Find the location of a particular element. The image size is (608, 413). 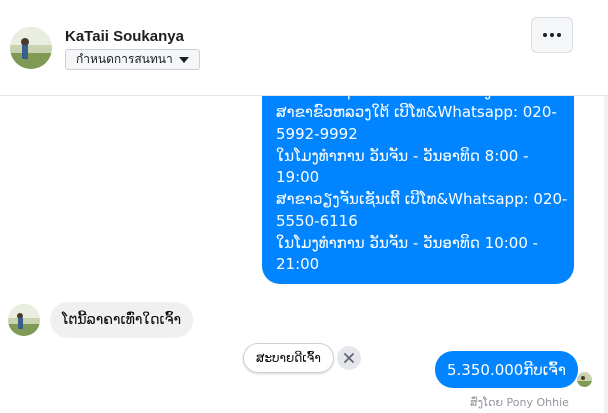

outgoing-price-bubble: 5.350.000ກີບເຈົ້າ is located at coordinates (506, 369).